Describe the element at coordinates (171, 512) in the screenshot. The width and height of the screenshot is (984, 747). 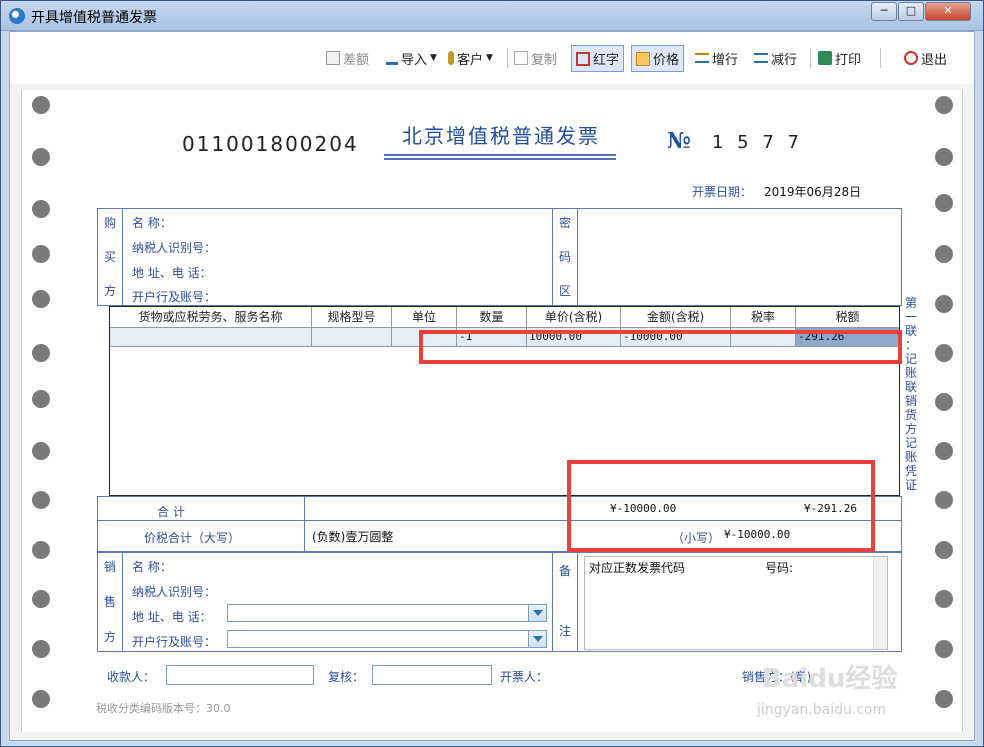
I see `total-label: 合 计` at that location.